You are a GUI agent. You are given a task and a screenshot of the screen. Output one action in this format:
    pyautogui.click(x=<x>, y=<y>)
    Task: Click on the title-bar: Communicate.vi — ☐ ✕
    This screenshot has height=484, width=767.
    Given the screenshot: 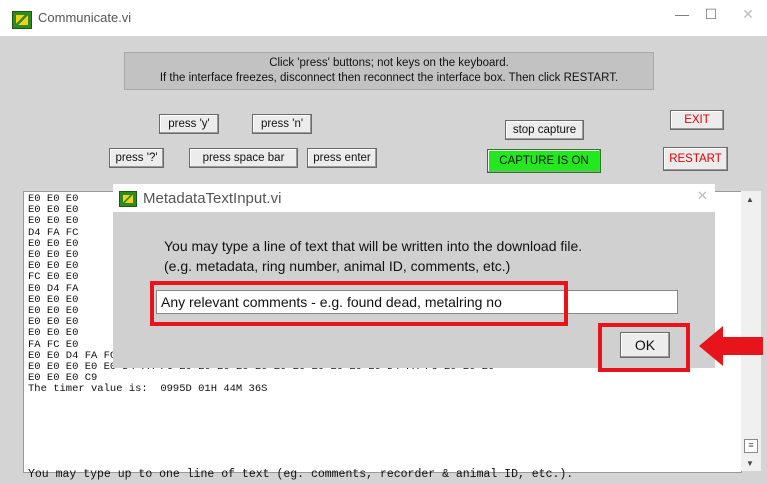 What is the action you would take?
    pyautogui.click(x=383, y=18)
    